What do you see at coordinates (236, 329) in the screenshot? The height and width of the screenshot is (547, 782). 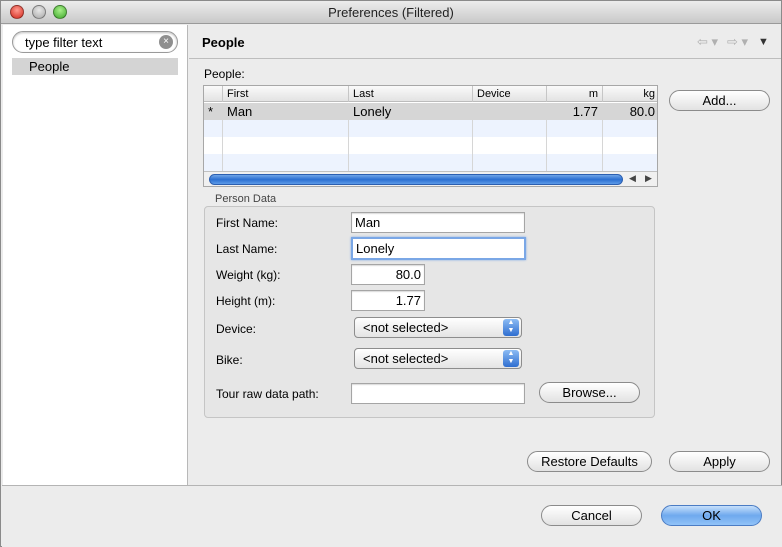 I see `device-label: Device:` at bounding box center [236, 329].